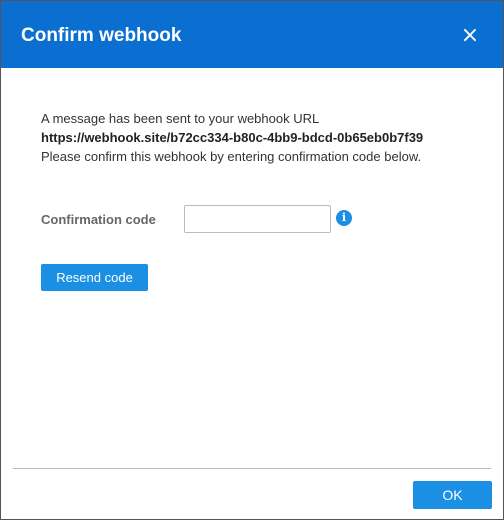  Describe the element at coordinates (344, 218) in the screenshot. I see `info-icon: i` at that location.